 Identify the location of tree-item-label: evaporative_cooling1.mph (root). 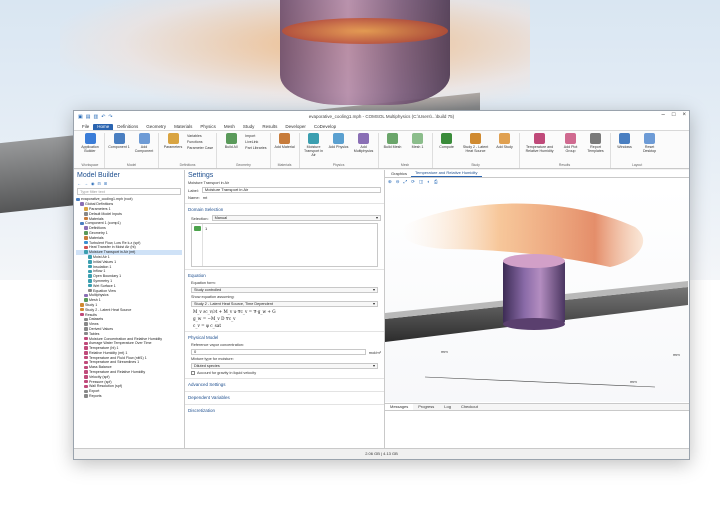
(107, 199).